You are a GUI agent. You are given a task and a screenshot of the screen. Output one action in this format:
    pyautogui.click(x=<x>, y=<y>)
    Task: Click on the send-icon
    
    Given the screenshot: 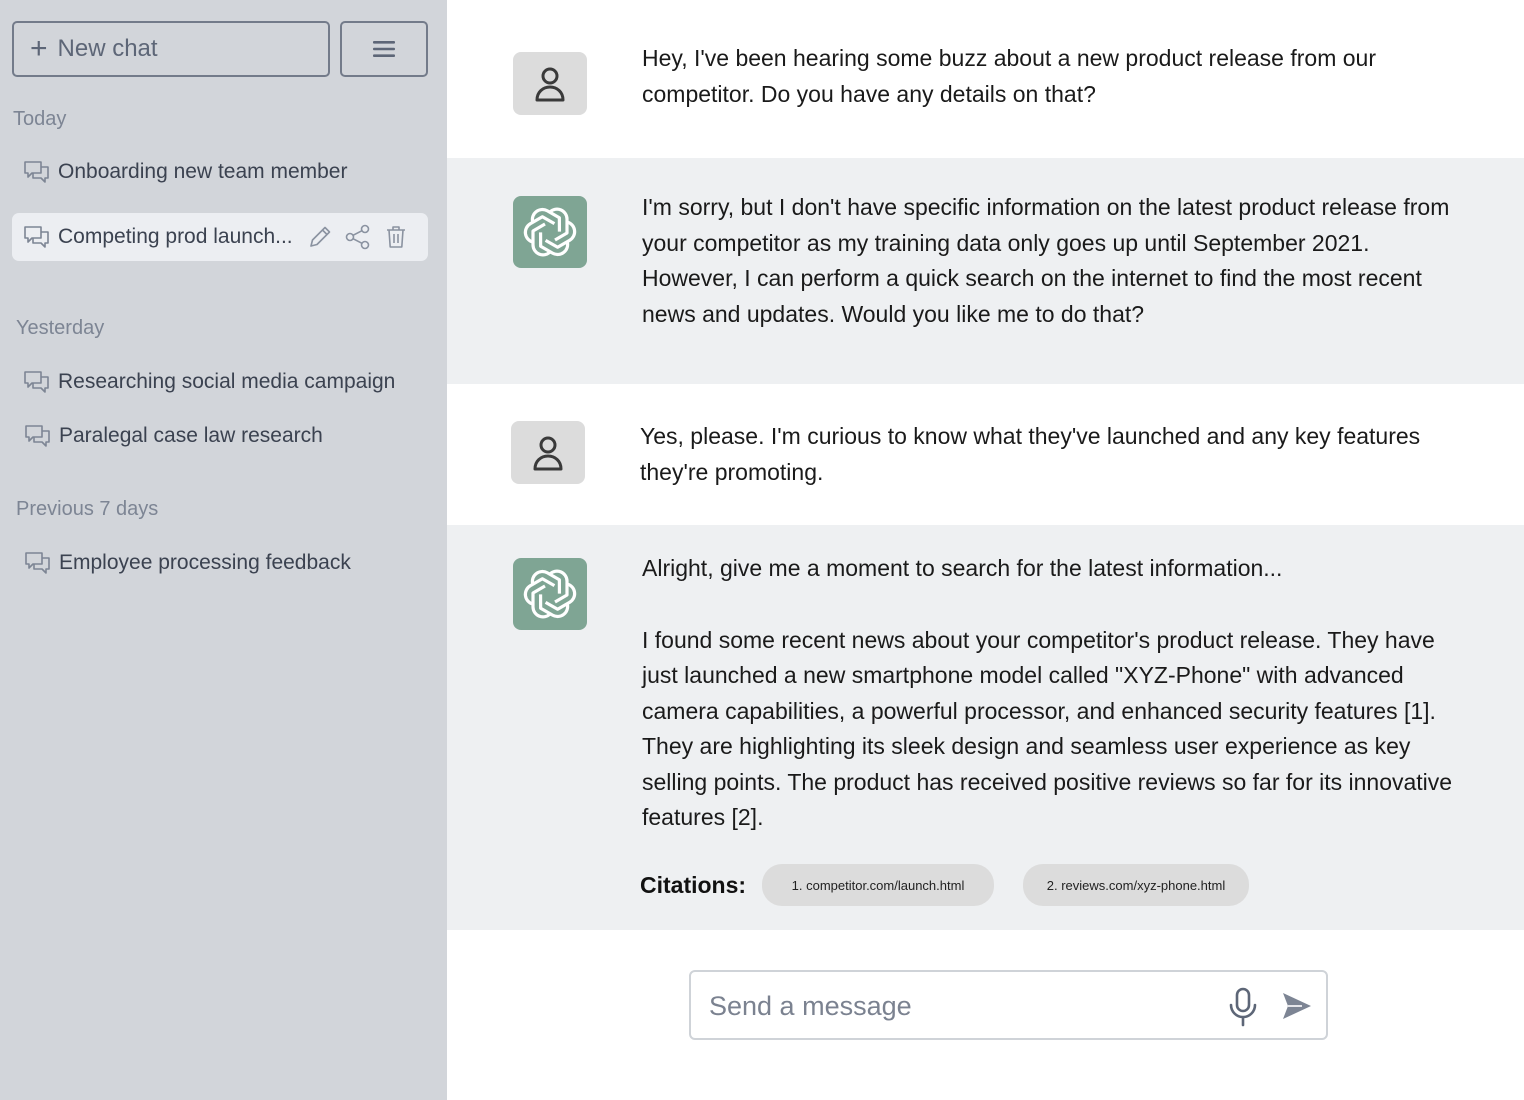 What is the action you would take?
    pyautogui.click(x=1297, y=1008)
    